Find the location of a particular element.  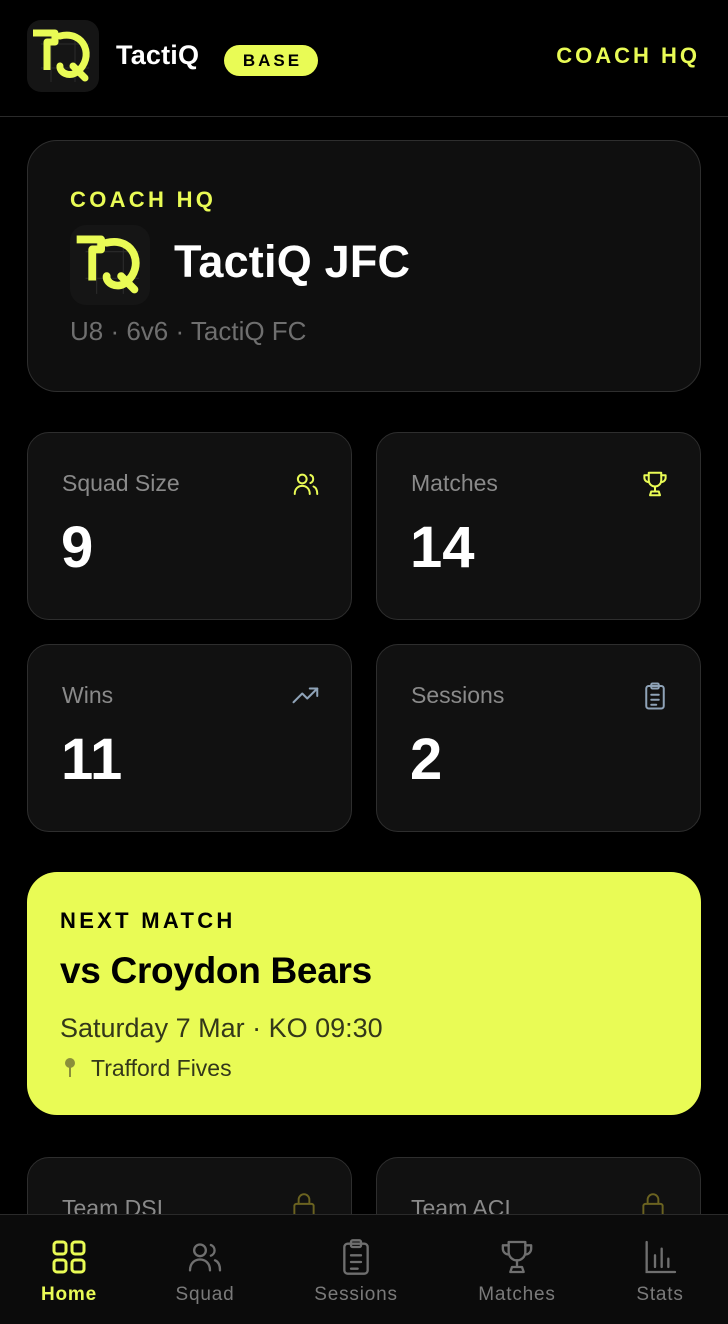

stat-label: Squad Size is located at coordinates (121, 483).